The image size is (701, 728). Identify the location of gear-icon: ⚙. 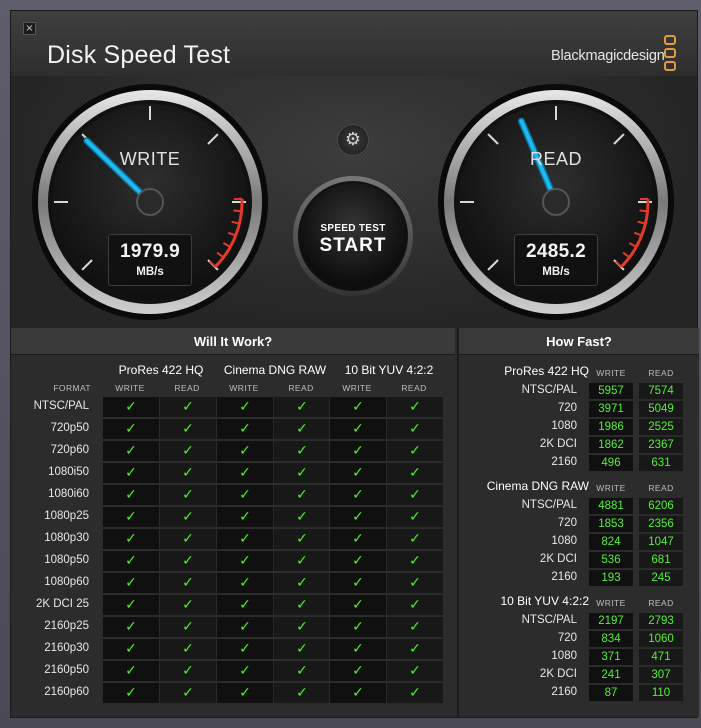
(353, 139).